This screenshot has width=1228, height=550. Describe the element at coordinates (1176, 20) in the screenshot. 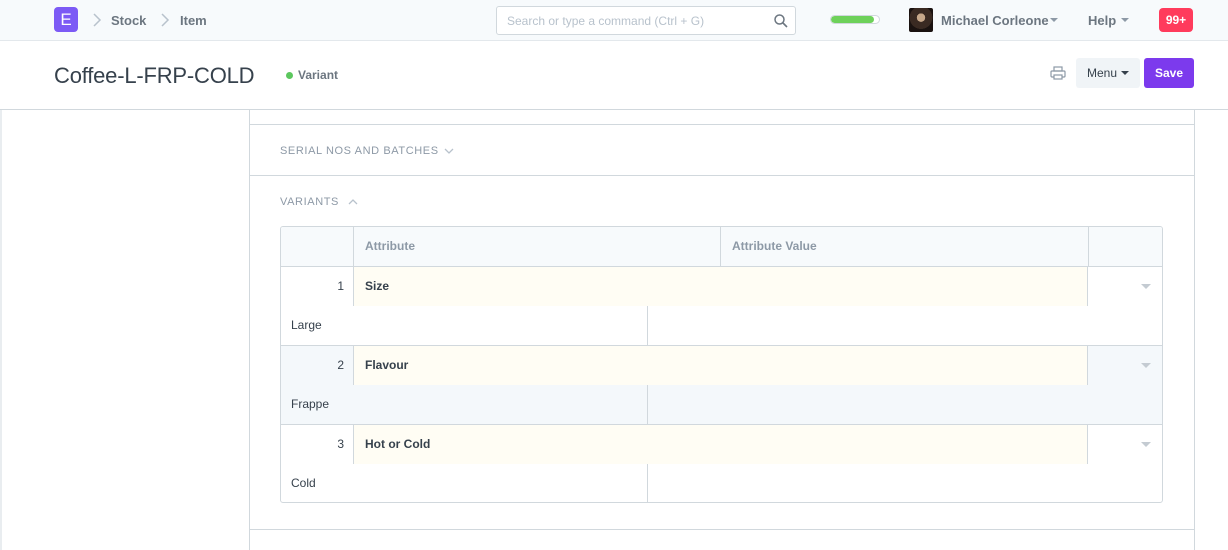

I see `notifications-badge: 99+` at that location.